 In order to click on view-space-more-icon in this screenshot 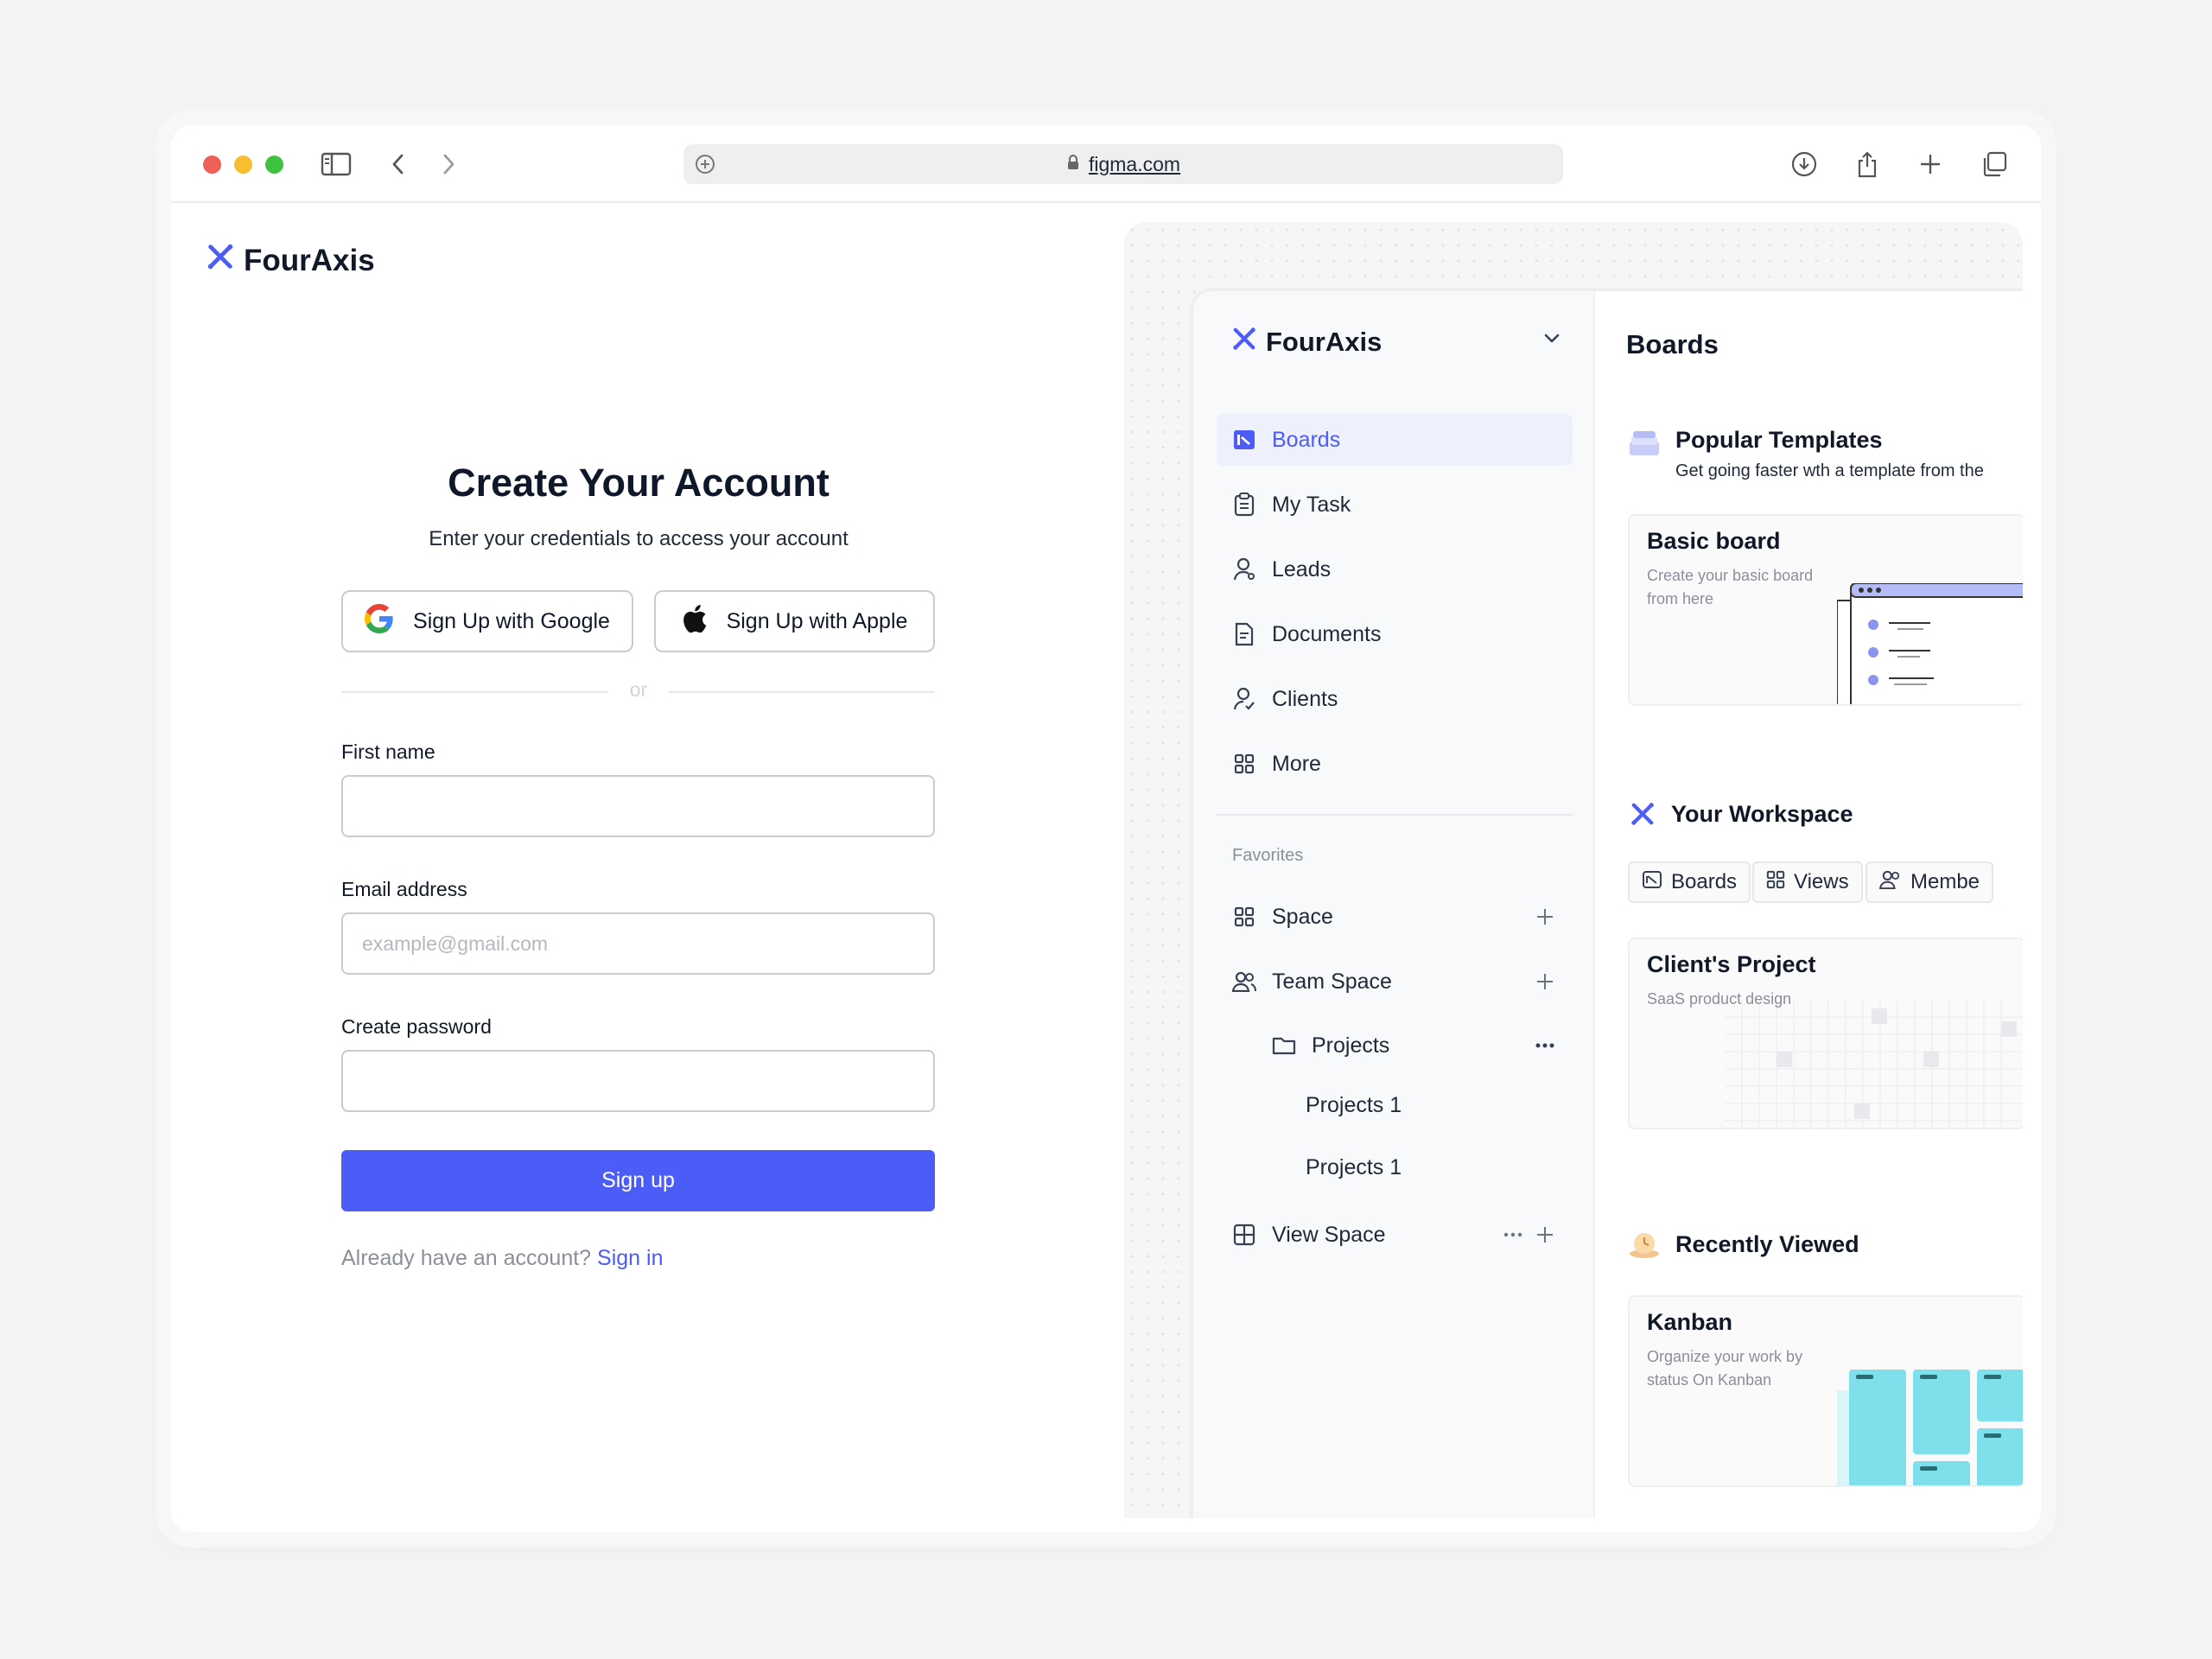, I will do `click(1513, 1234)`.